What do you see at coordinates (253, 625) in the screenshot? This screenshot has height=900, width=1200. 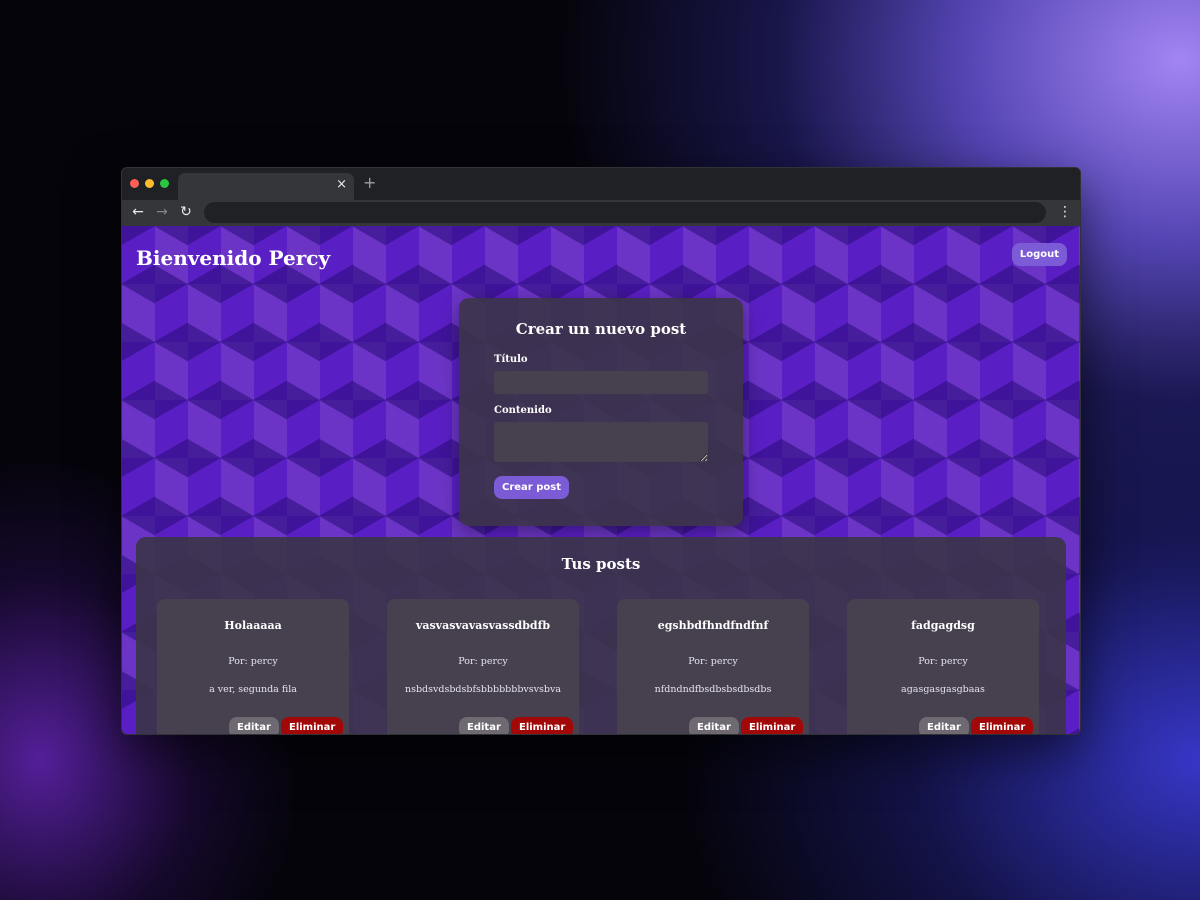 I see `post-title: Holaaaaa` at bounding box center [253, 625].